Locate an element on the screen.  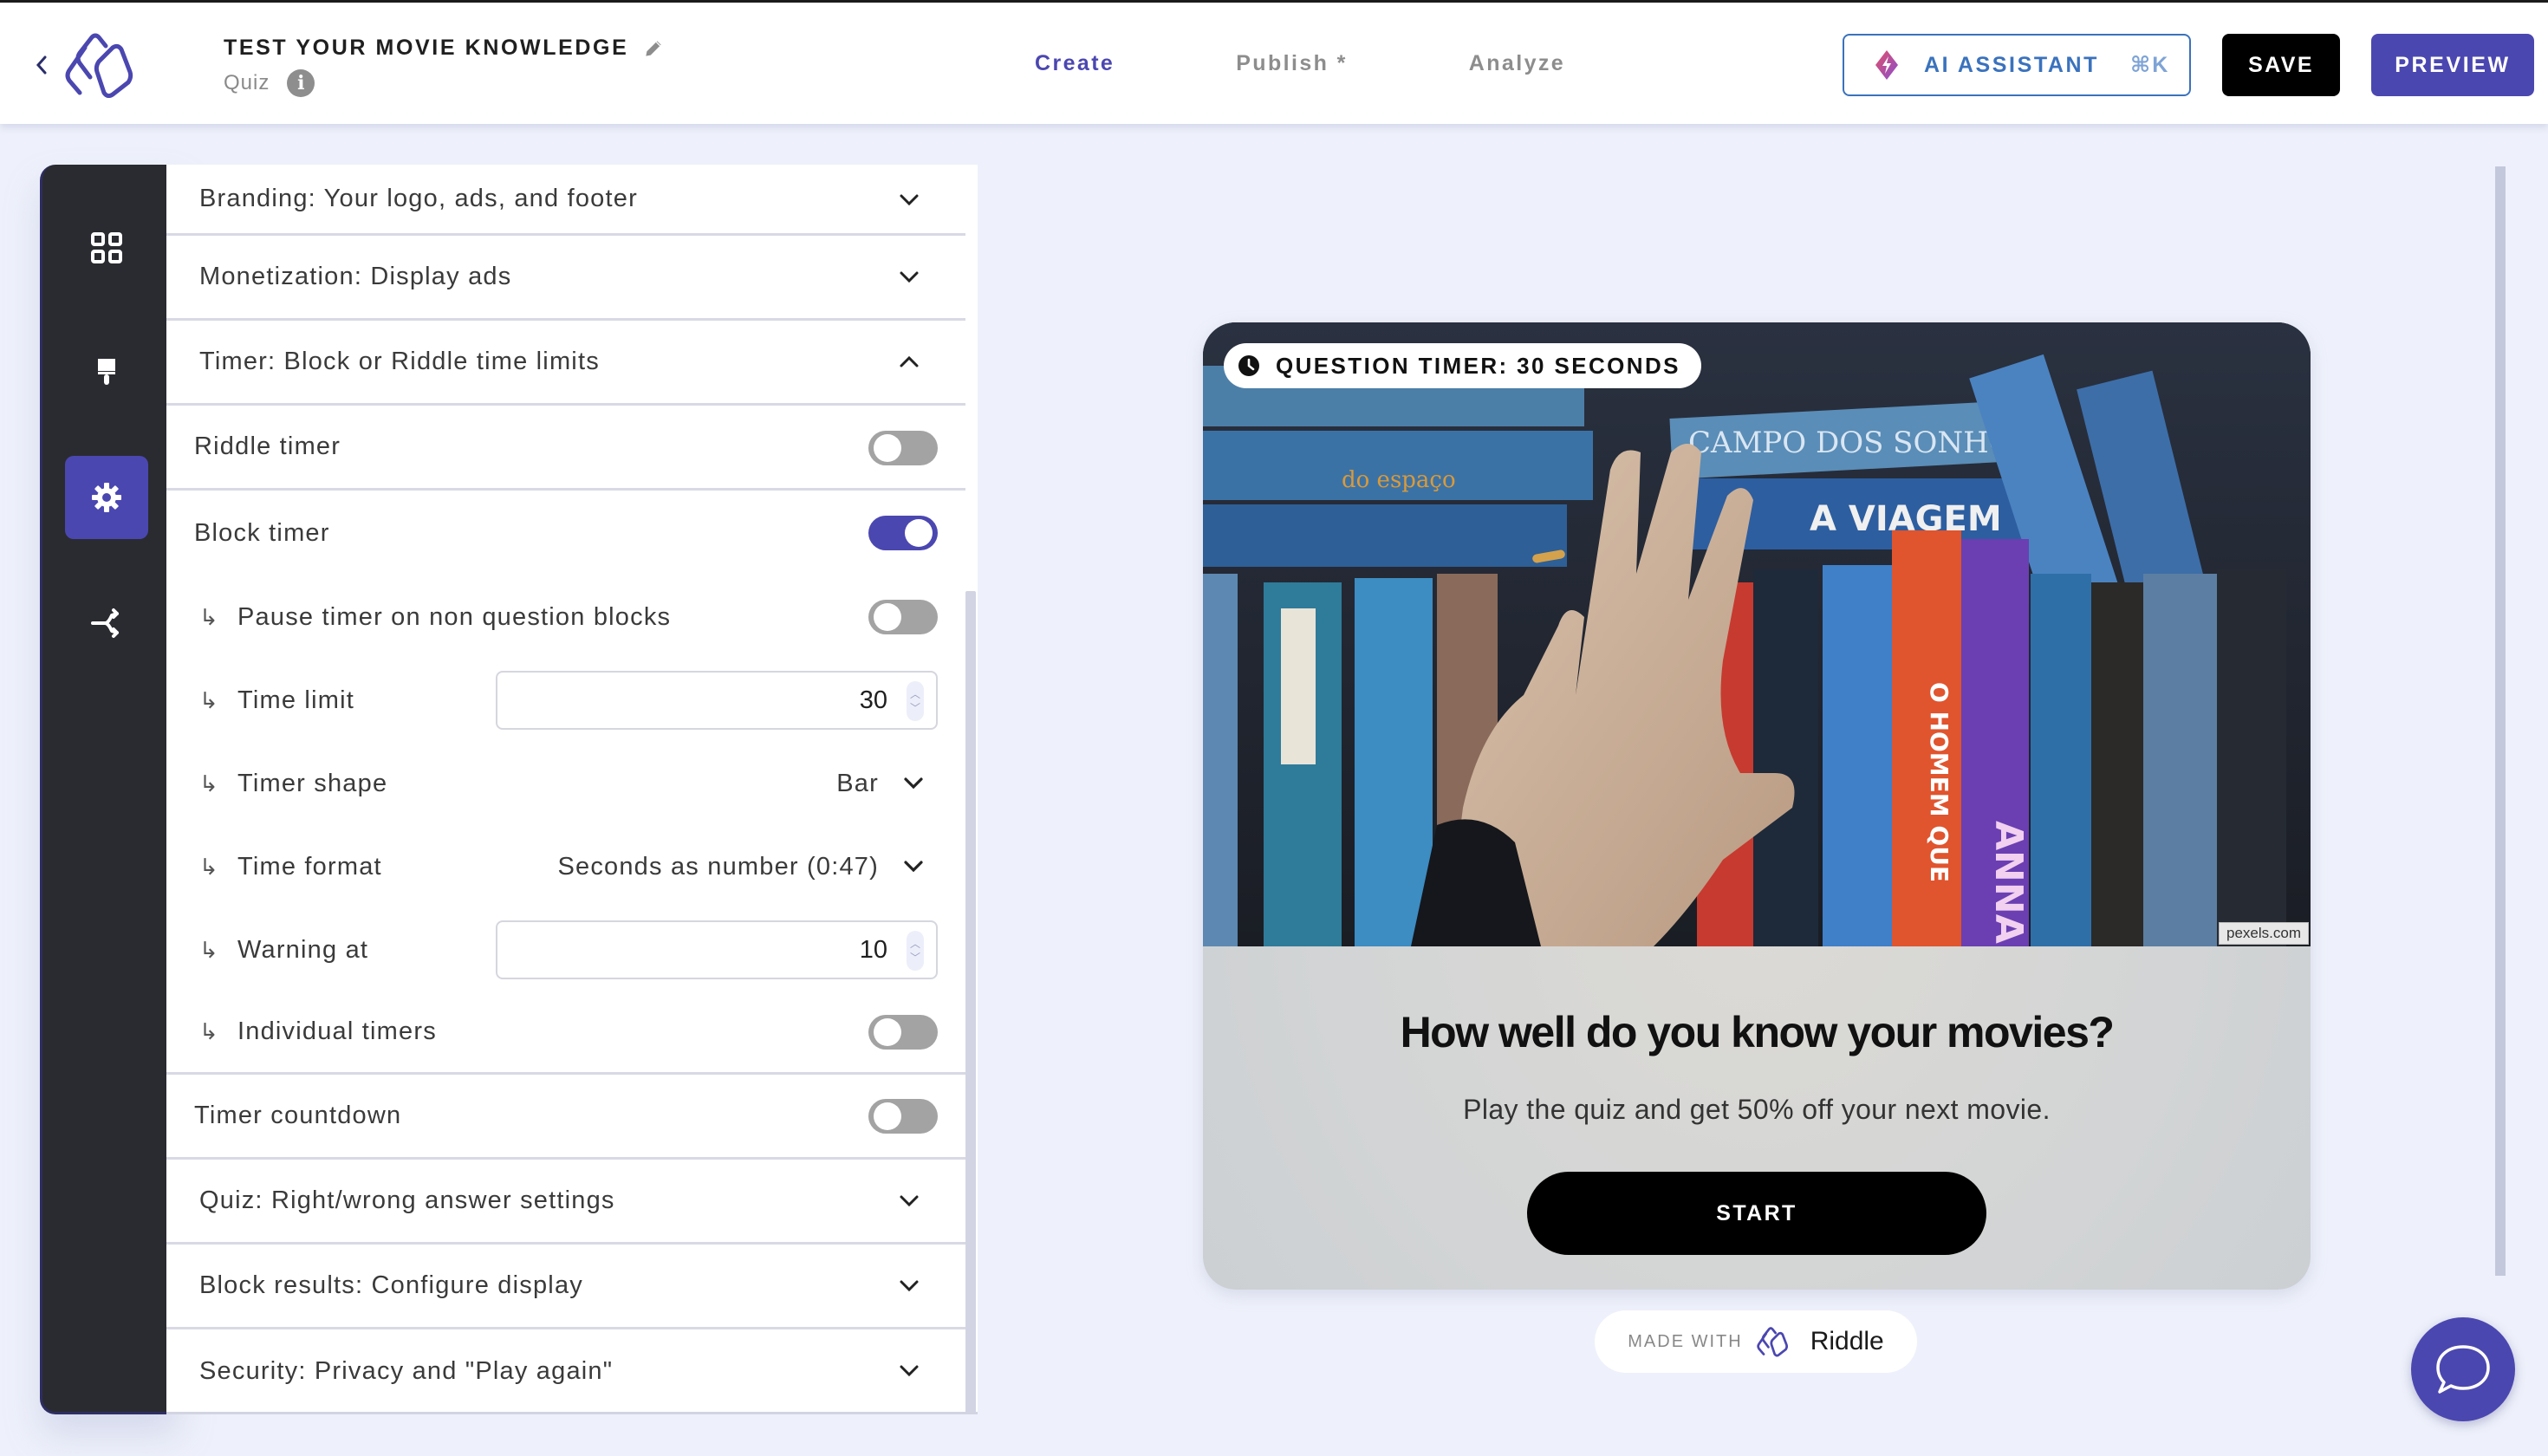
clock-icon is located at coordinates (1248, 365).